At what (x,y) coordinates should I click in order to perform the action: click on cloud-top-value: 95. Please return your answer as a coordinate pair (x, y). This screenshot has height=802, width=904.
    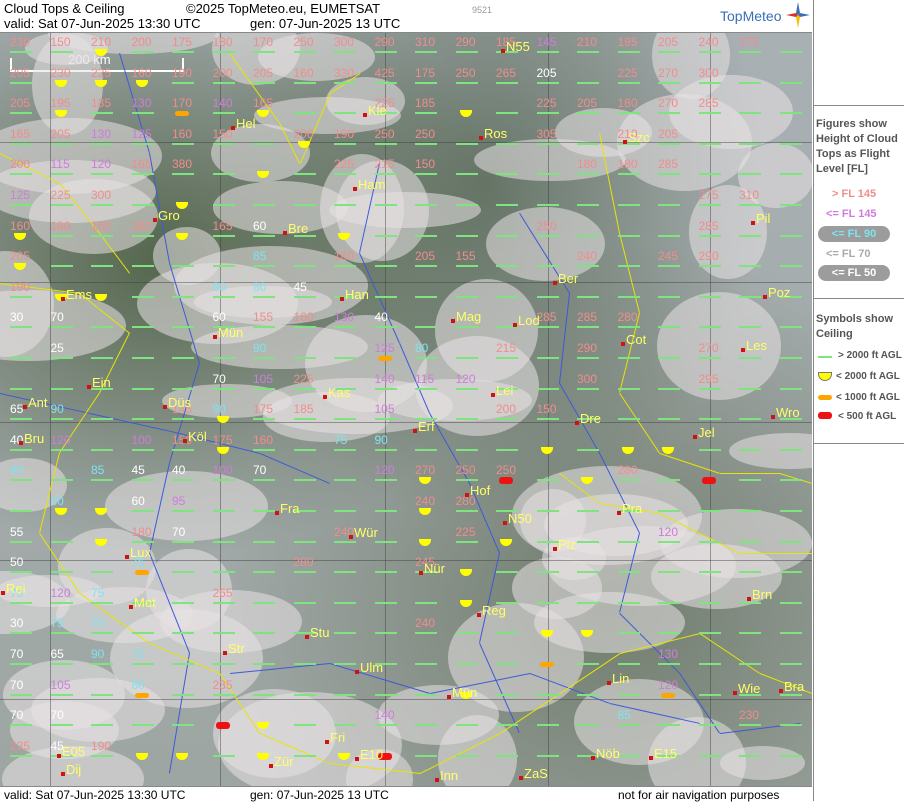
    Looking at the image, I should click on (179, 501).